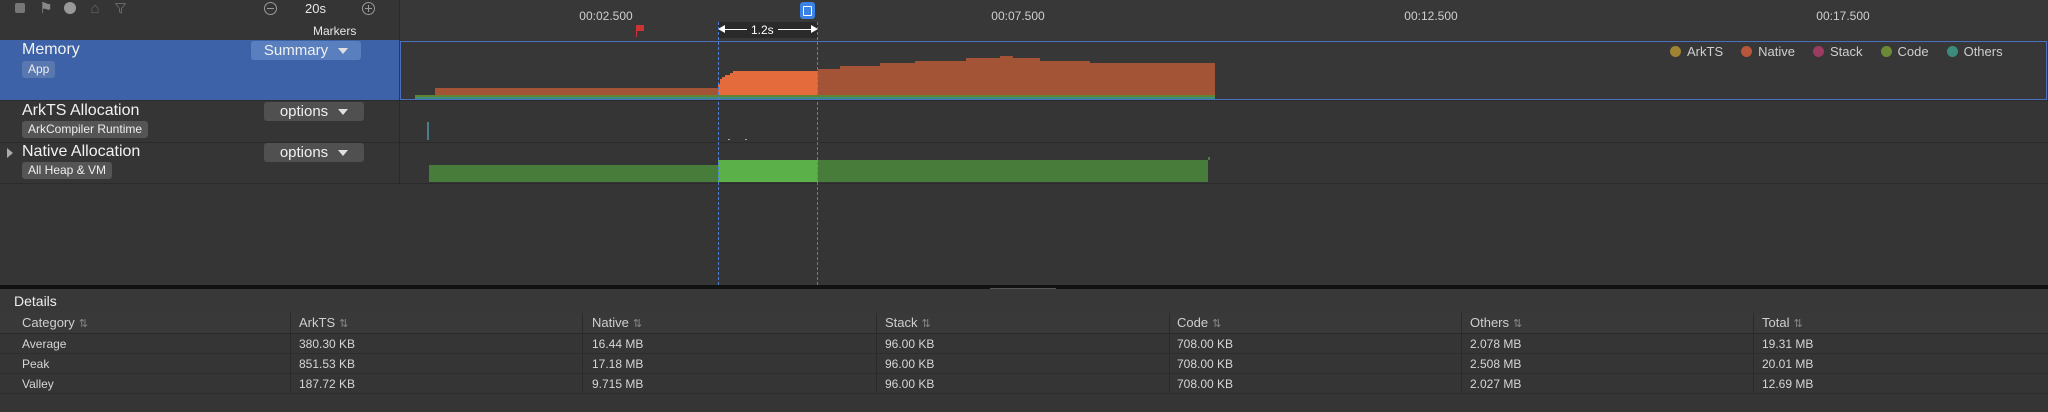 The width and height of the screenshot is (2048, 412). I want to click on native-allocation-tag: All Heap & VM, so click(67, 170).